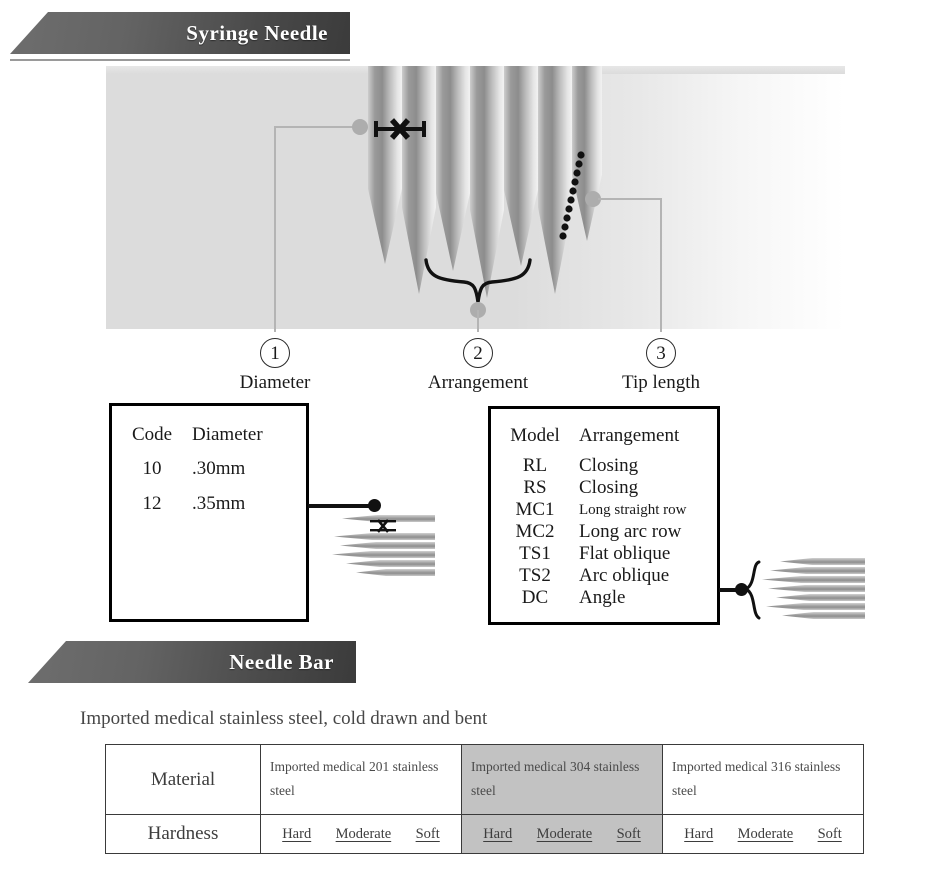 This screenshot has width=945, height=873. What do you see at coordinates (535, 531) in the screenshot?
I see `arrangement-model-cell: MC2` at bounding box center [535, 531].